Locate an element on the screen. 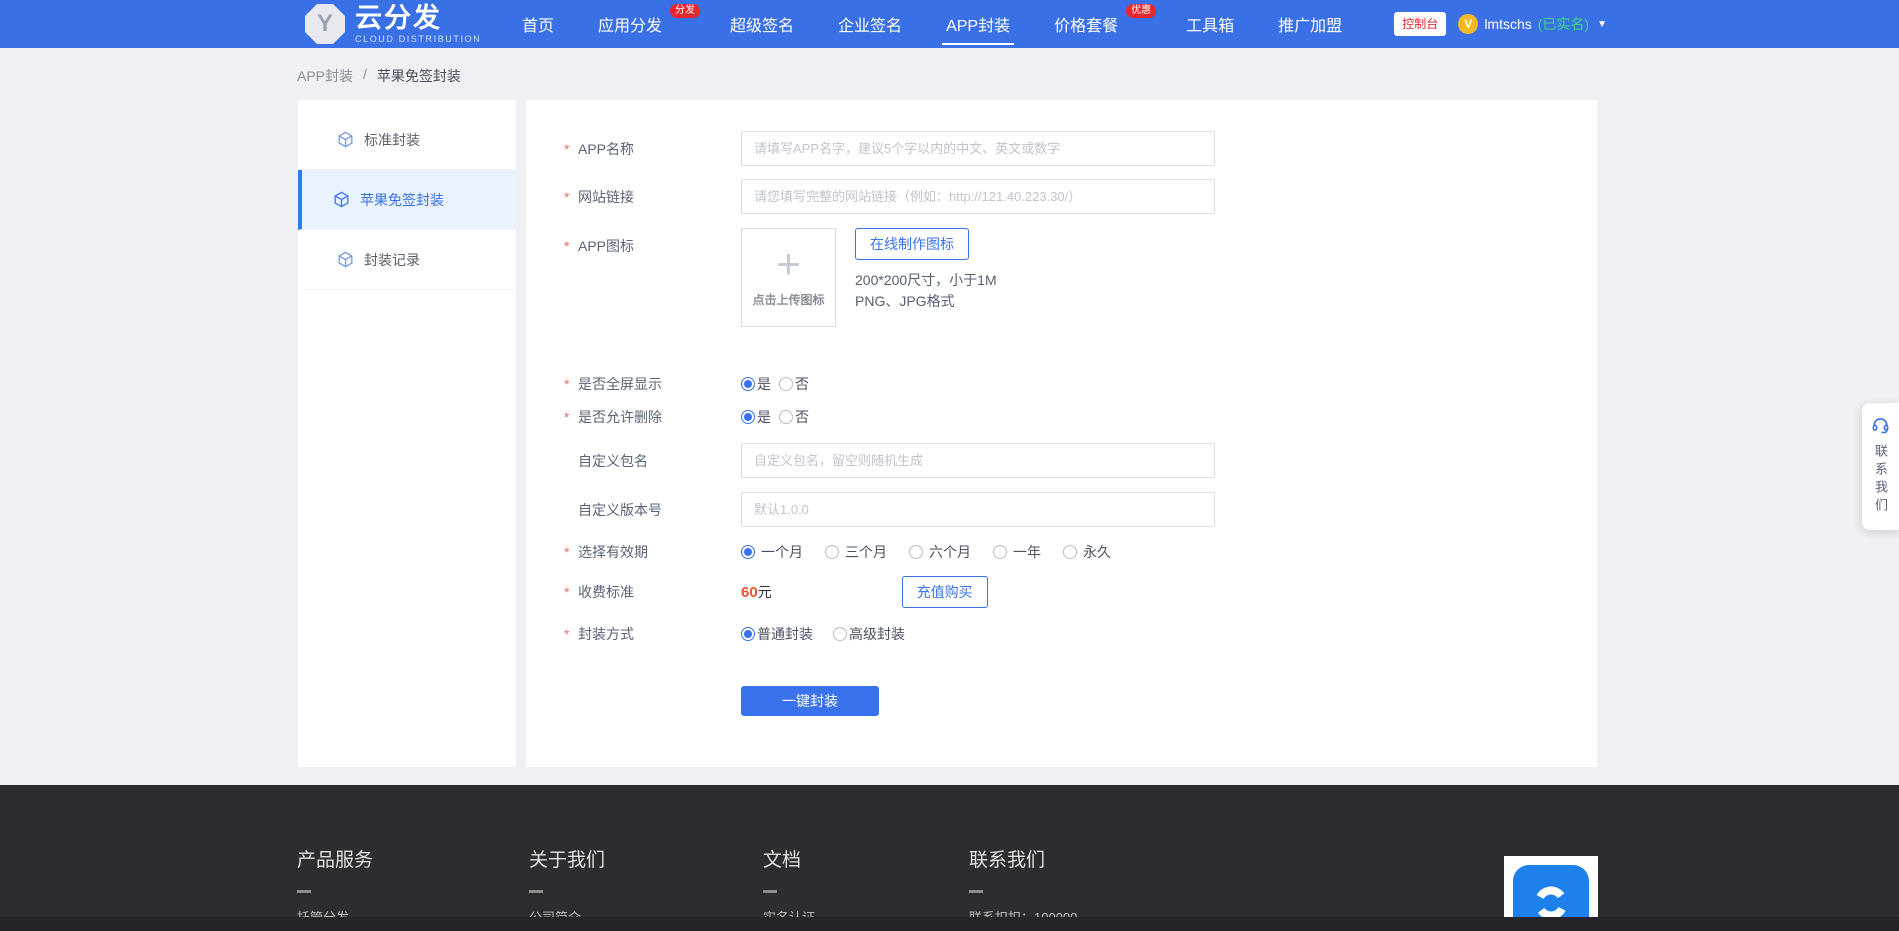 Image resolution: width=1899 pixels, height=931 pixels. sidebar-item-label: 封装记录 is located at coordinates (392, 259).